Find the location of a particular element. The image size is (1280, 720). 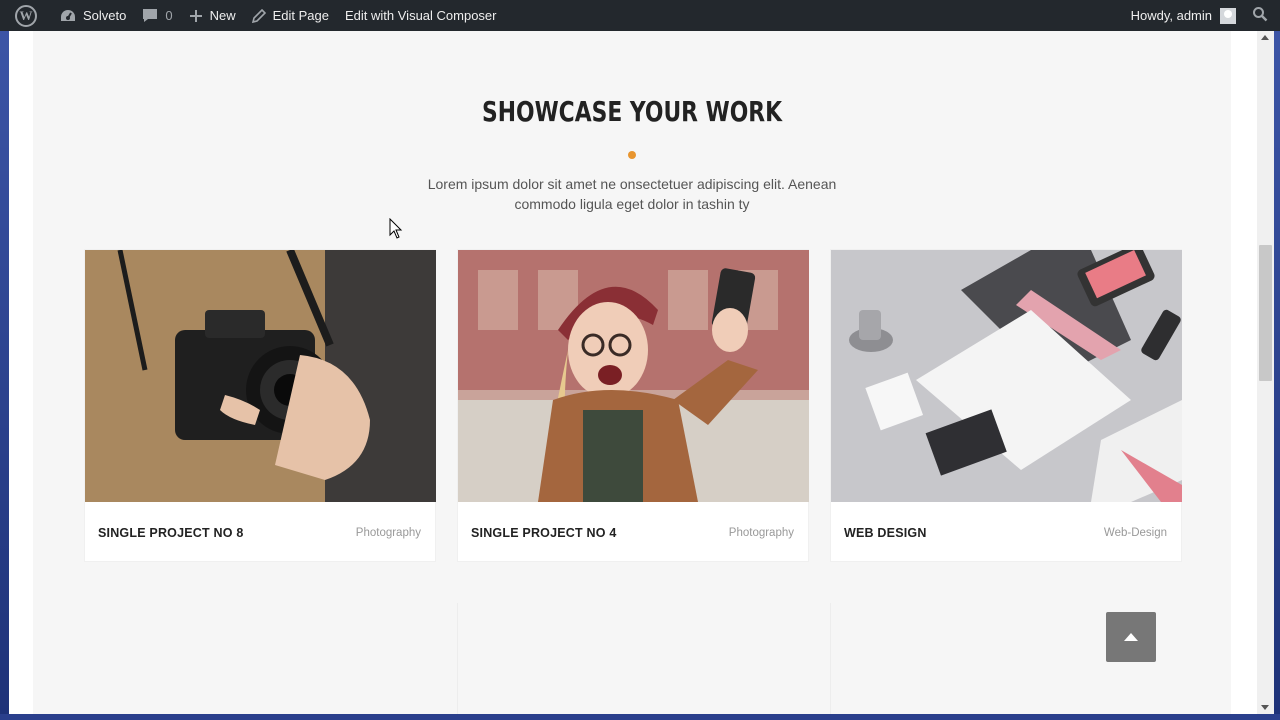

section-title: SHOWCASE YOUR WORK is located at coordinates (632, 111).